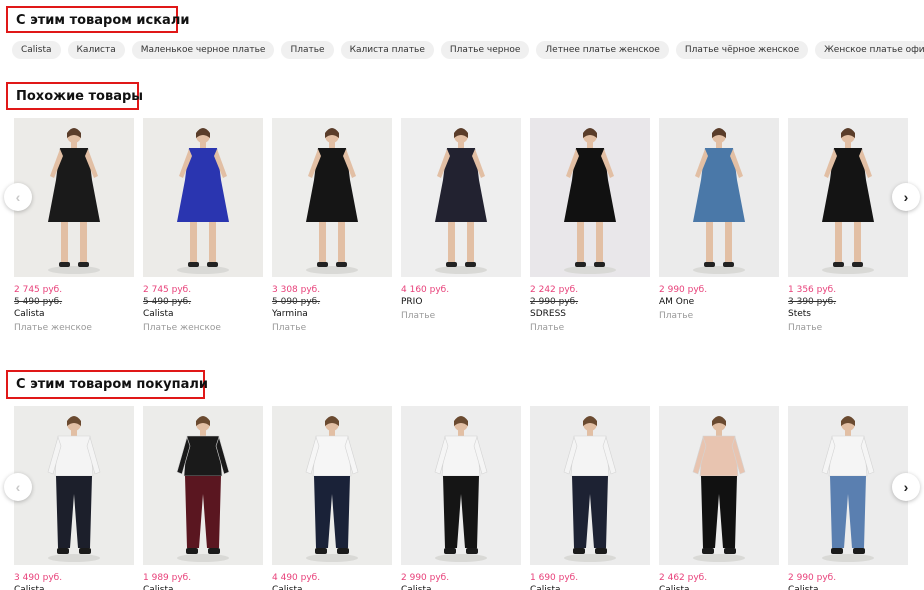  I want to click on product-card: 4 490 руб. Calista, so click(332, 498).